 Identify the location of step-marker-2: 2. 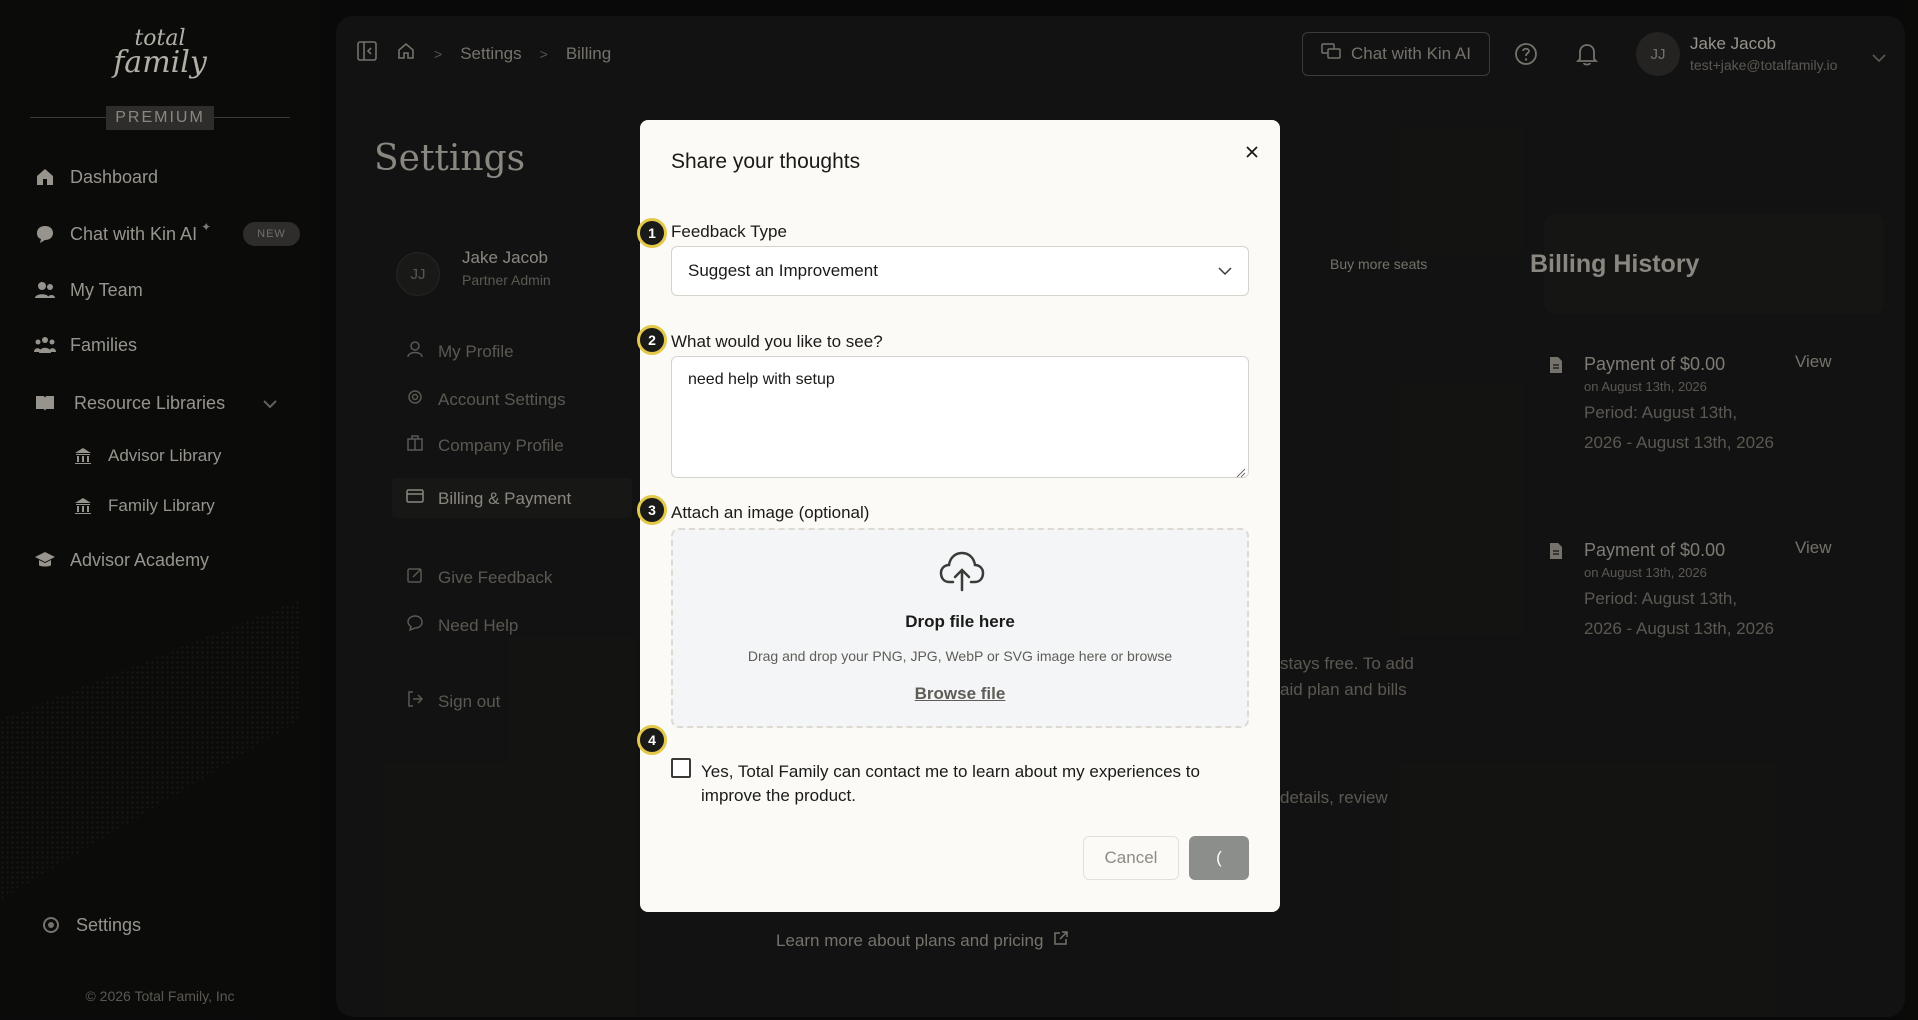
(652, 340).